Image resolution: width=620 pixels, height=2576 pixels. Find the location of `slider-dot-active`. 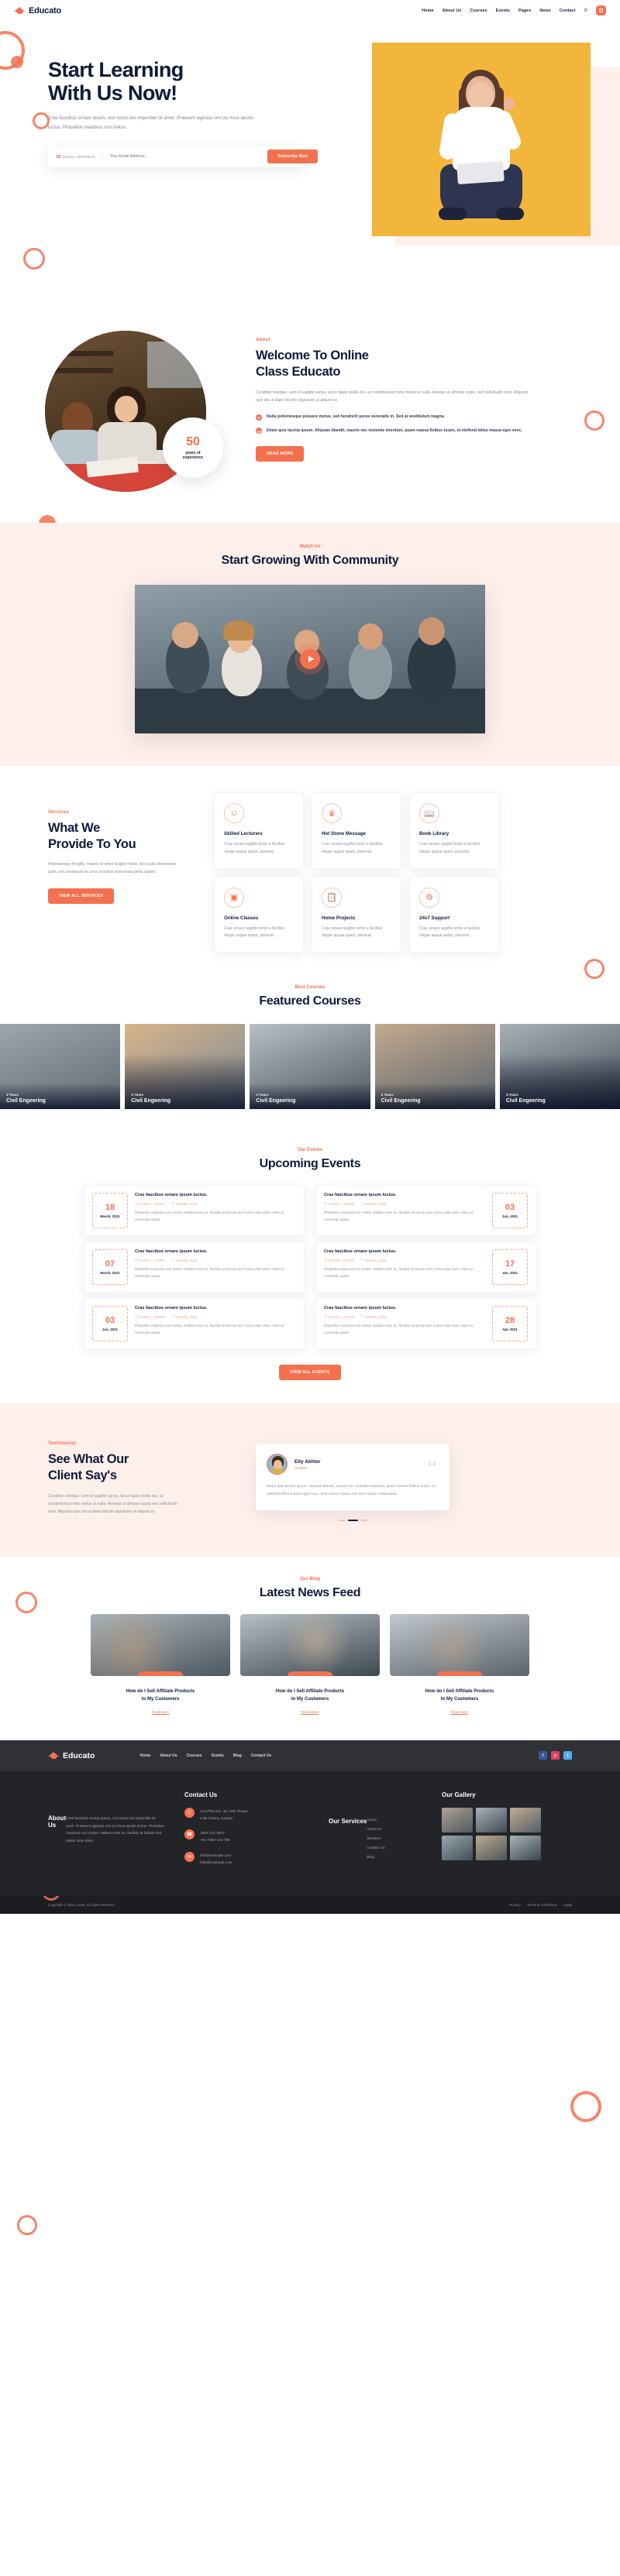

slider-dot-active is located at coordinates (352, 1521).